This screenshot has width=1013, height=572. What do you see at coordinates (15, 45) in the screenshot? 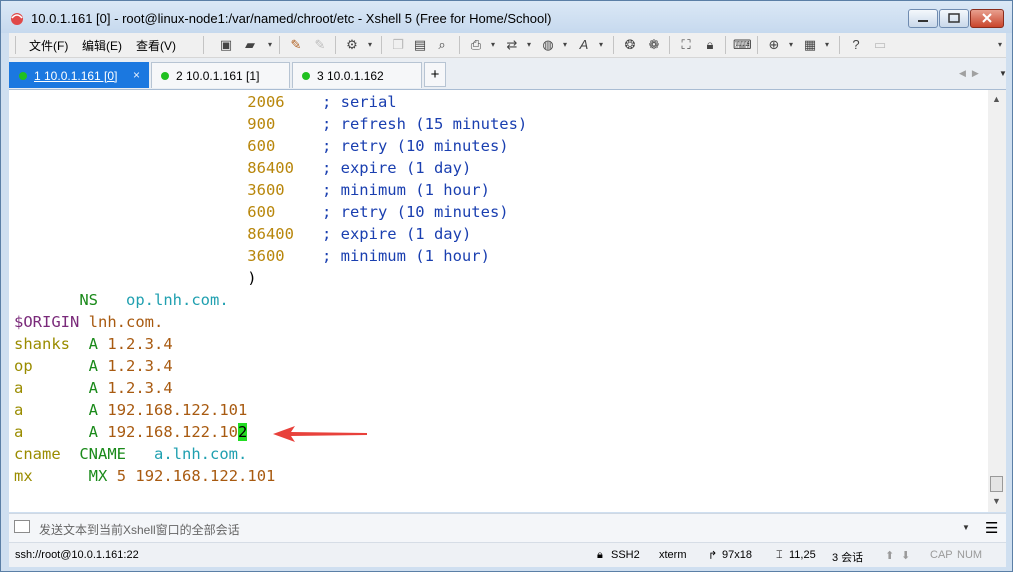
I see `toolbar-grip` at bounding box center [15, 45].